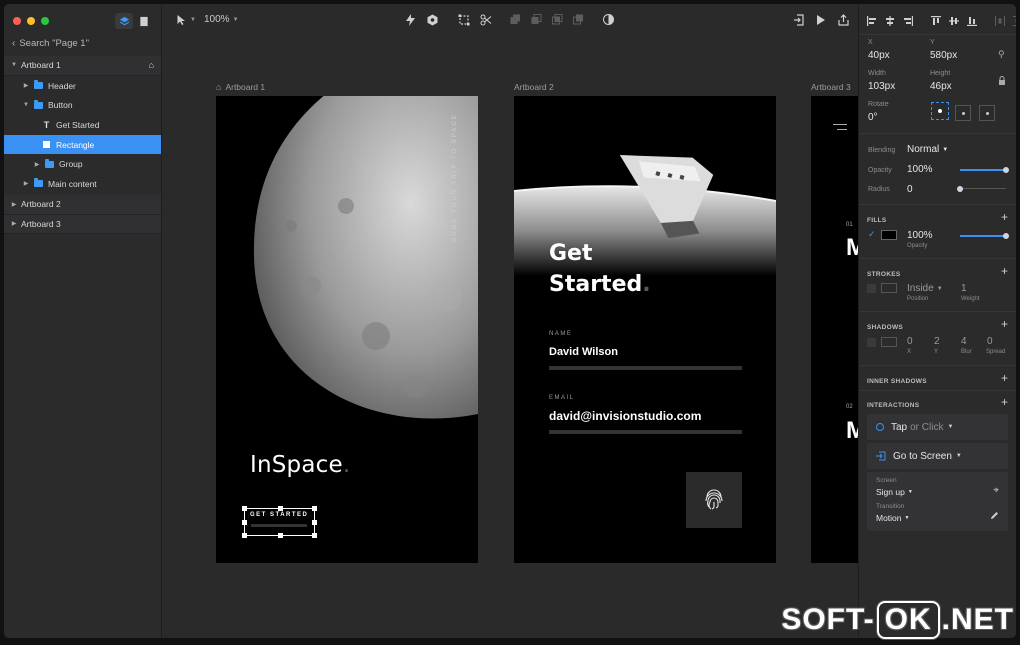  Describe the element at coordinates (1004, 271) in the screenshot. I see `add-stroke-button: +` at that location.